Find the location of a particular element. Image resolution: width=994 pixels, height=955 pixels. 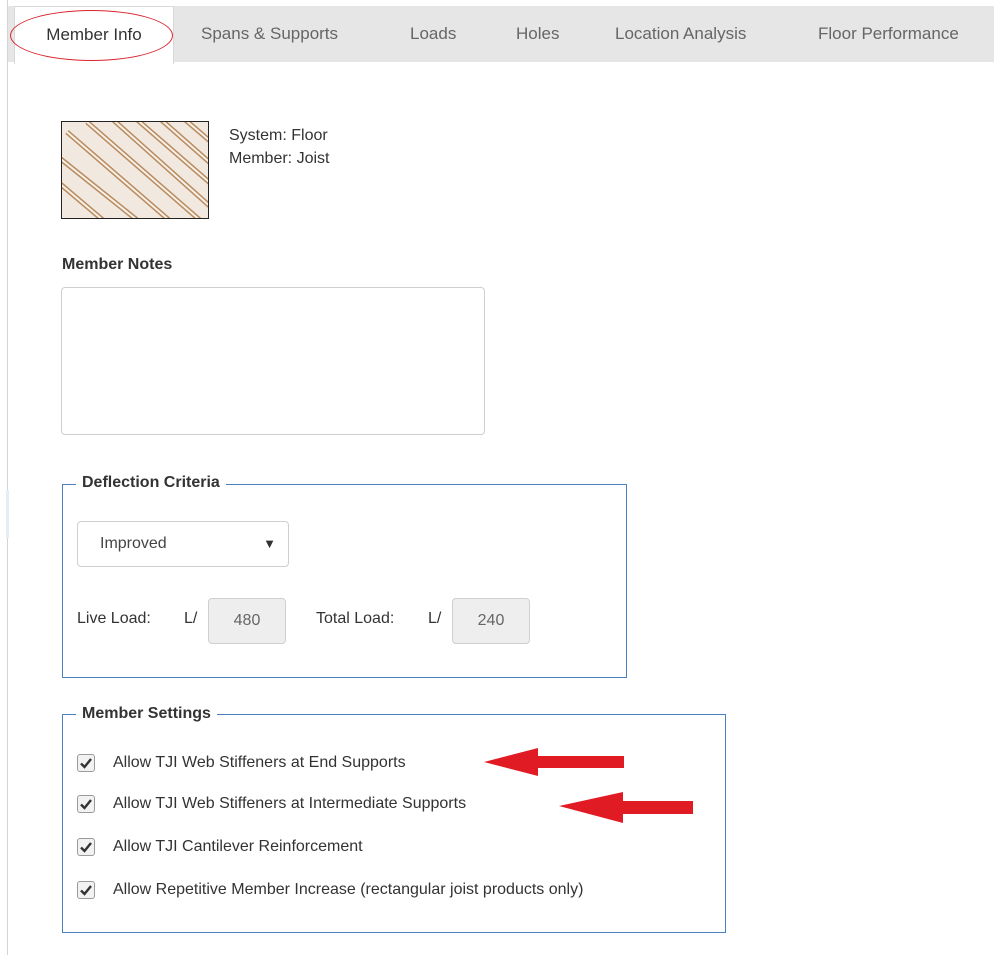

member-notes-heading: Member Notes is located at coordinates (117, 264).